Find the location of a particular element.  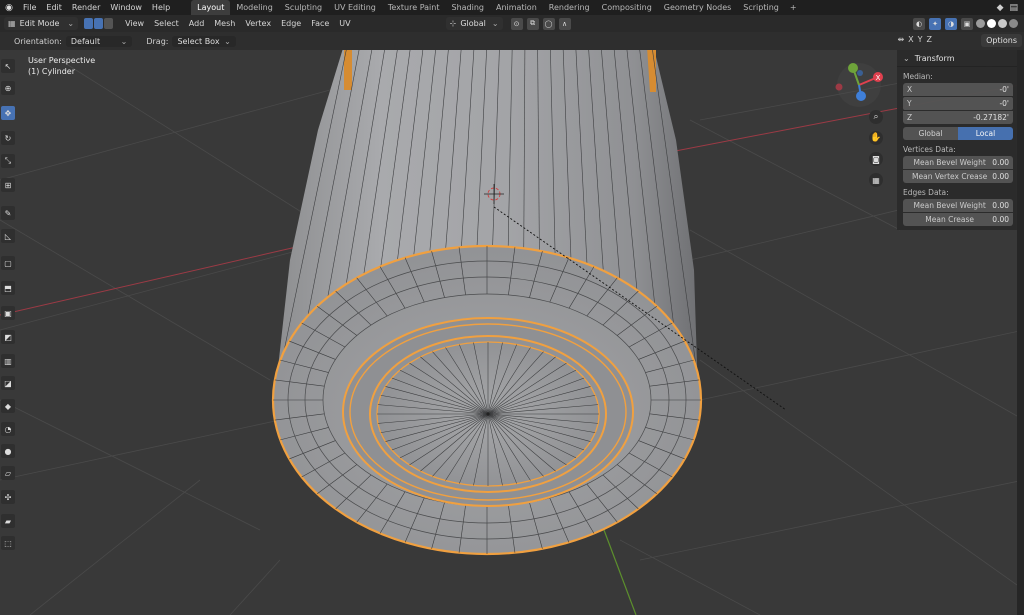

tab-animation: Animation is located at coordinates (516, 7).